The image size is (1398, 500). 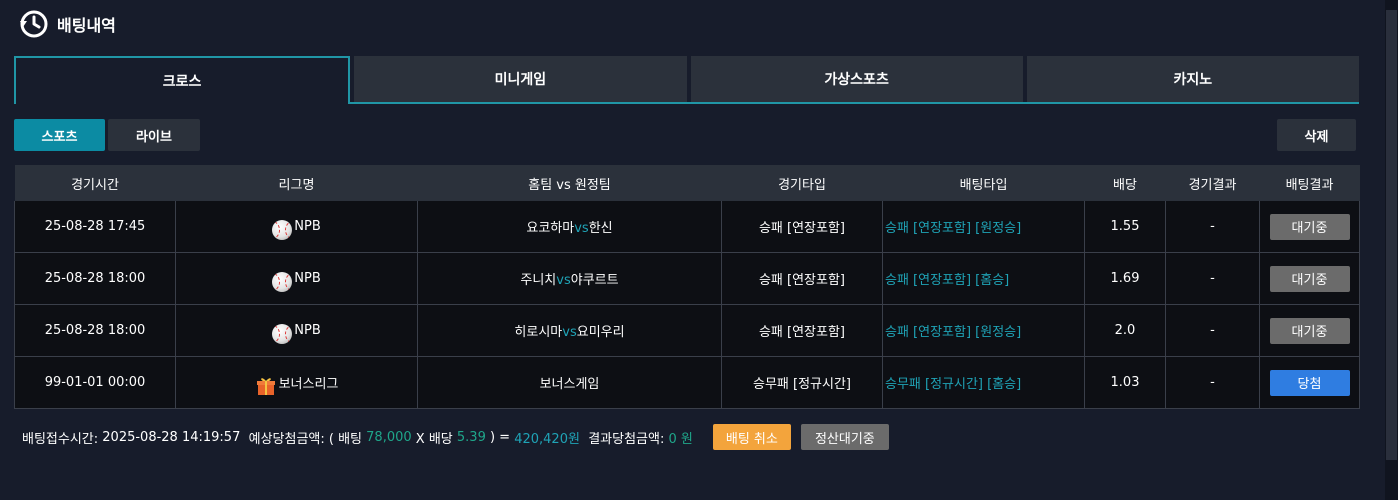 I want to click on cell-teams: 보너스게임, so click(x=569, y=382).